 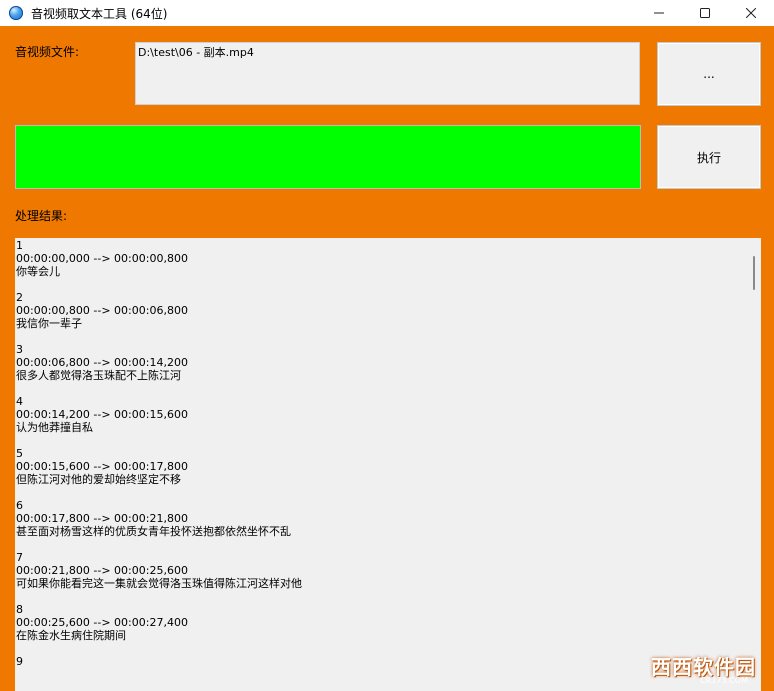 I want to click on result-entry-text: 我信你一辈子, so click(x=49, y=323).